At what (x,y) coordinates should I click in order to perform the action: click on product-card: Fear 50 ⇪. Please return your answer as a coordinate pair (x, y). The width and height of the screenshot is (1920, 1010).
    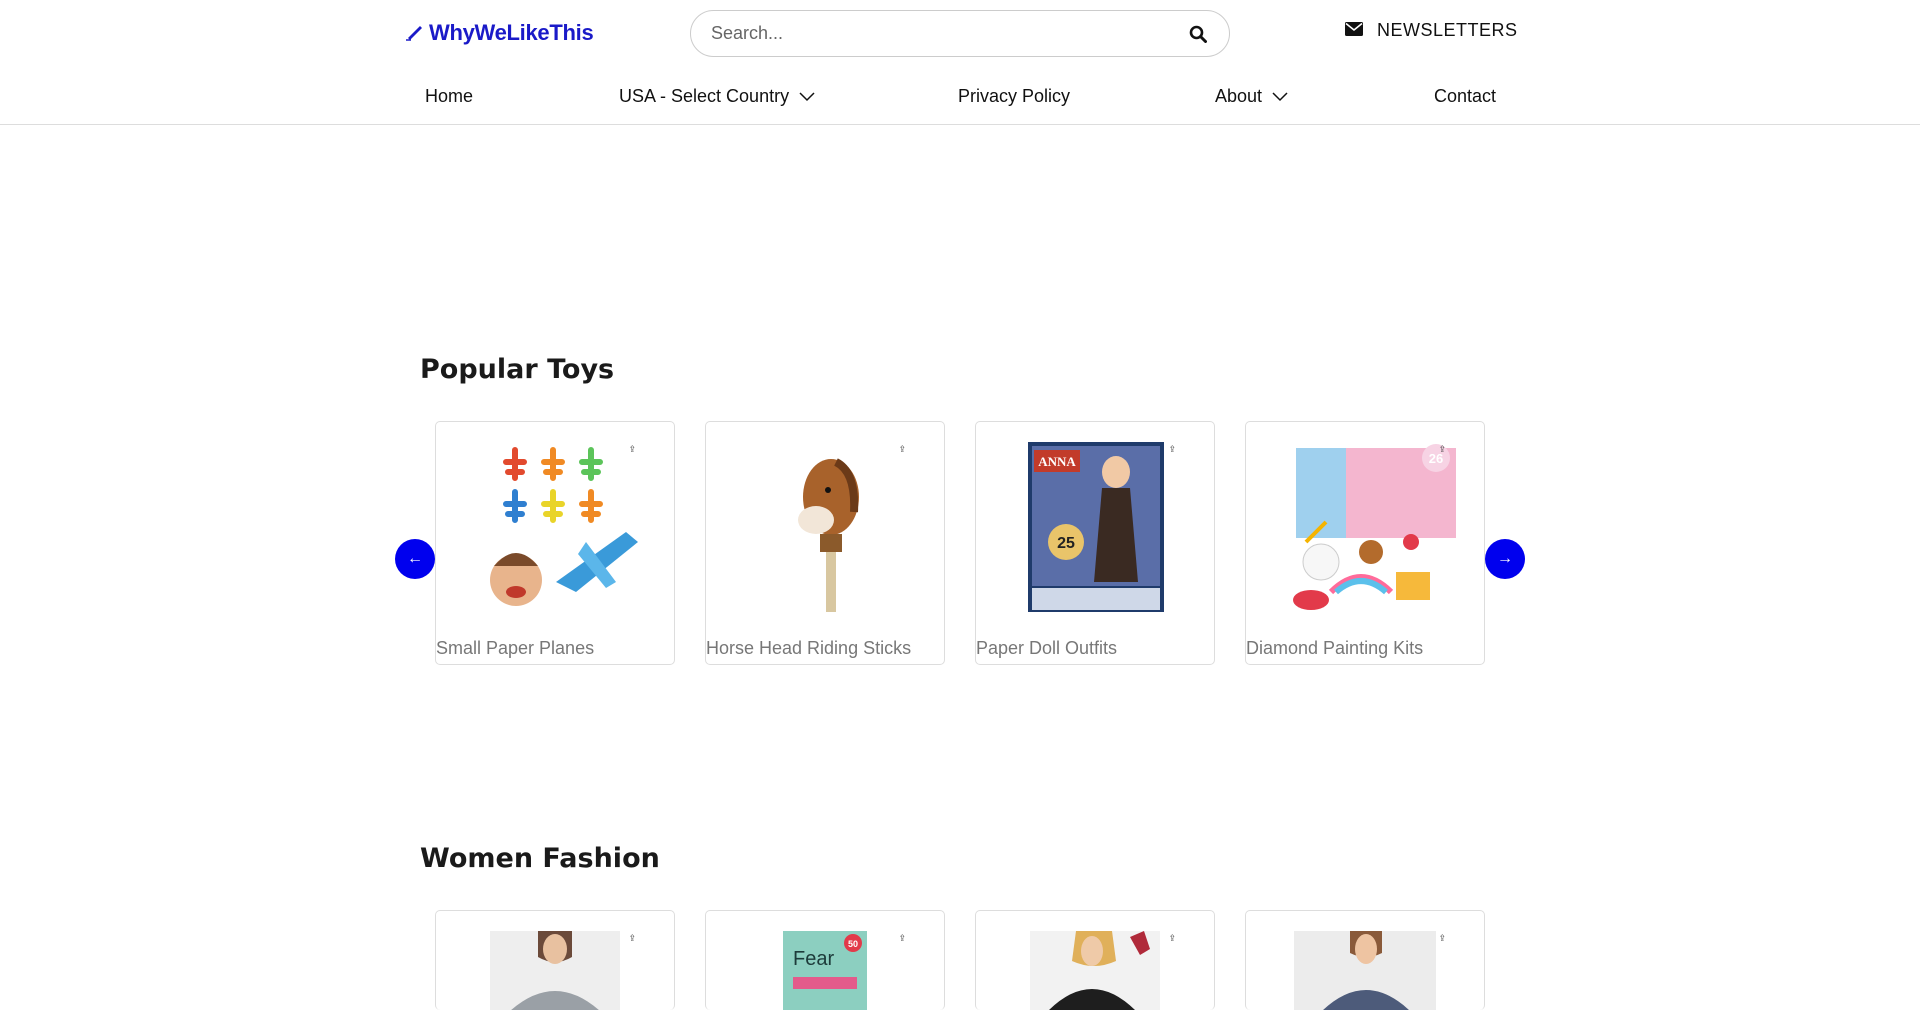
    Looking at the image, I should click on (825, 960).